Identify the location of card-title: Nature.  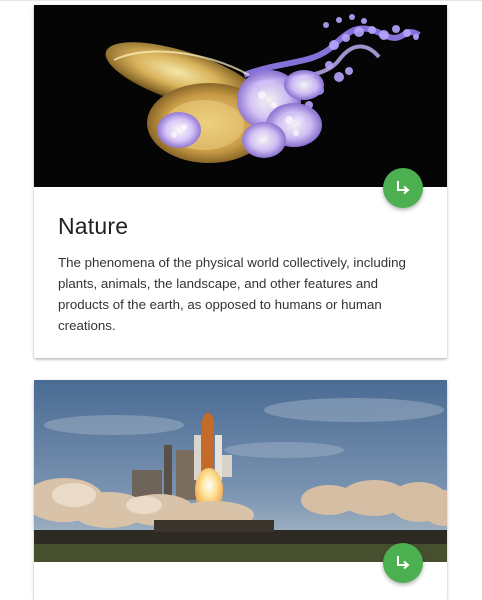
(93, 226).